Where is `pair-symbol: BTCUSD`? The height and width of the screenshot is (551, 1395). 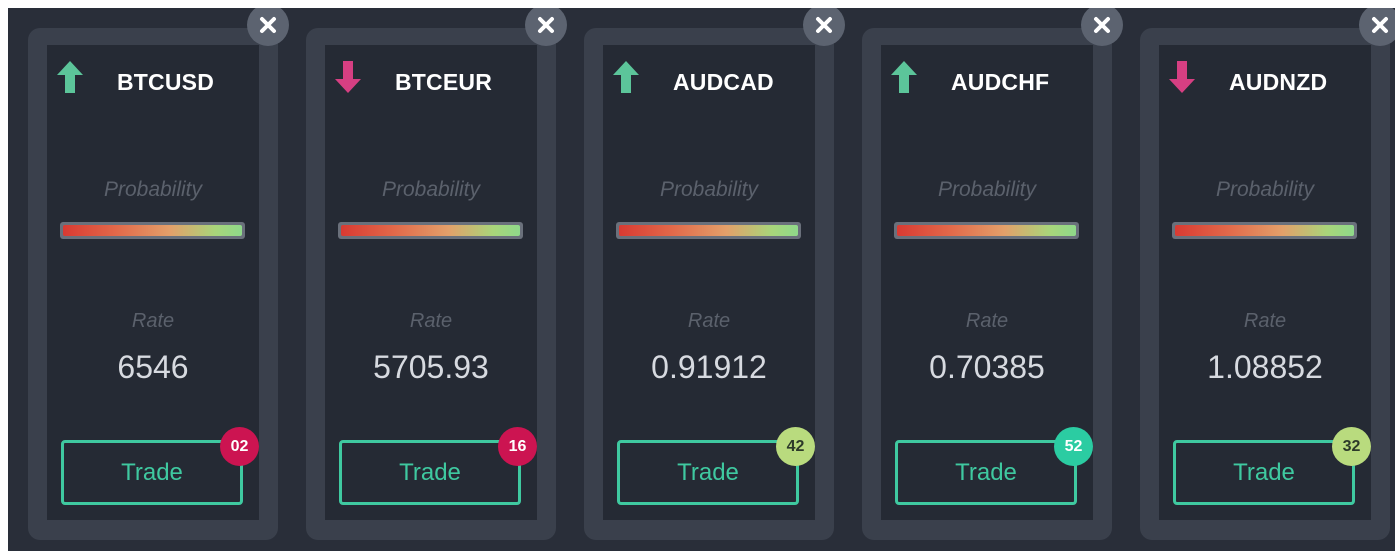 pair-symbol: BTCUSD is located at coordinates (166, 82).